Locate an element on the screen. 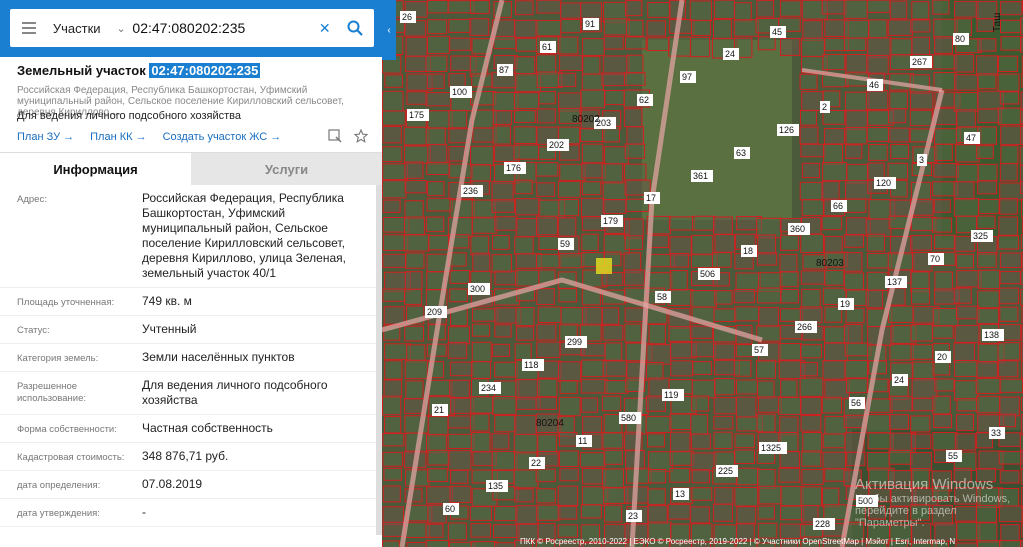  chevron-down-icon: ⌄ is located at coordinates (121, 28).